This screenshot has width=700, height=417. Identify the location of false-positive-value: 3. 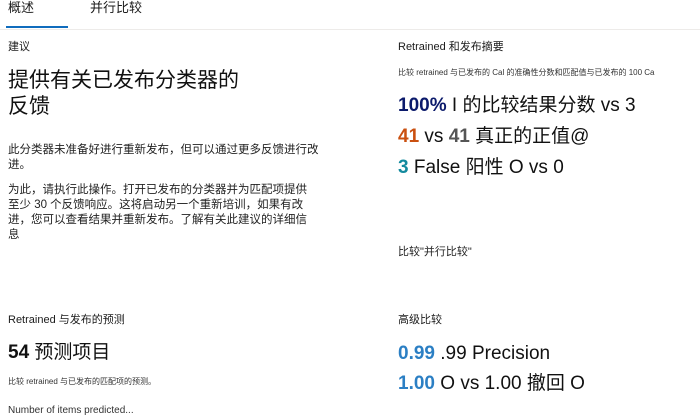
(403, 167).